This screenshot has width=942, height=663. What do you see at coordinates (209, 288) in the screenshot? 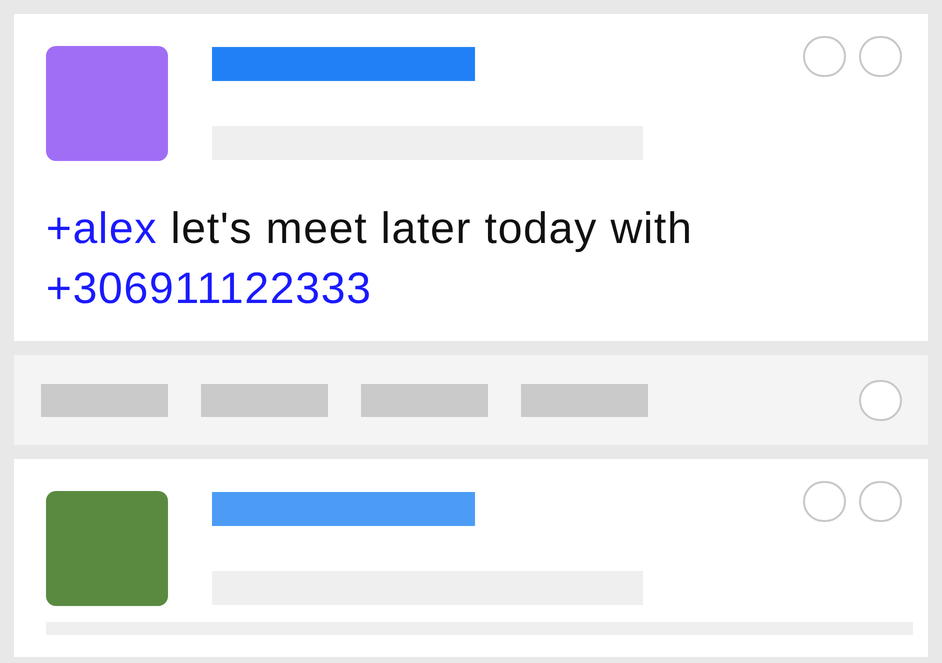
I see `phone-link: +306911122333` at bounding box center [209, 288].